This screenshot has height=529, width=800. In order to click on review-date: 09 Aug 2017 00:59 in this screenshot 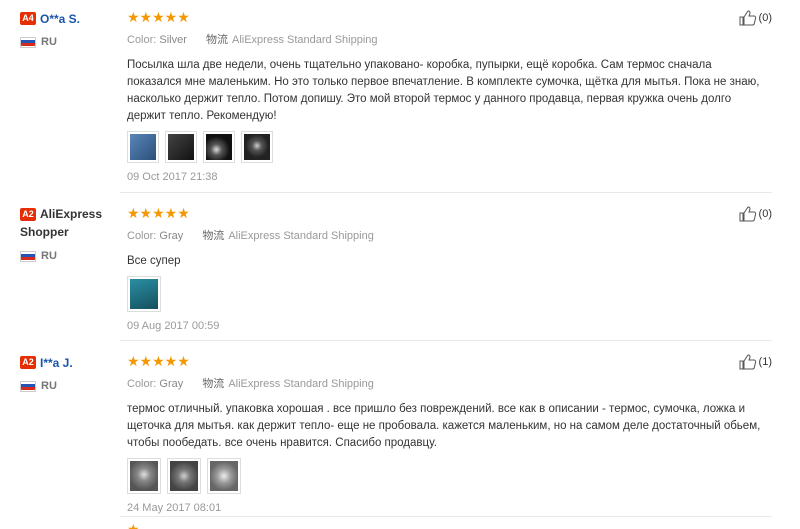, I will do `click(173, 326)`.